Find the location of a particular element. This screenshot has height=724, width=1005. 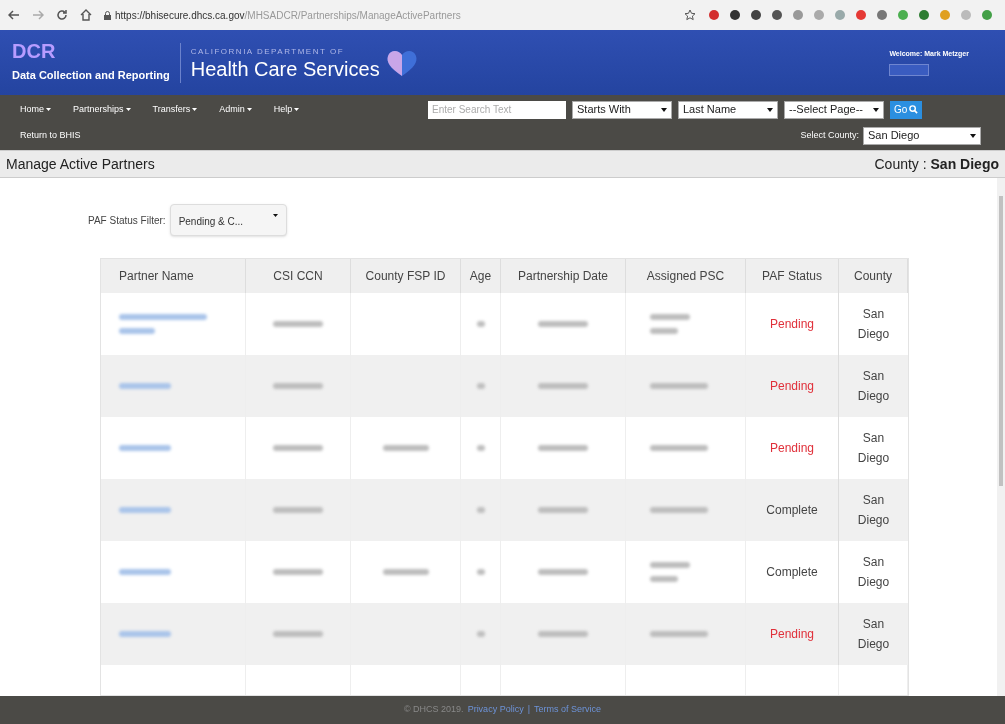

site-subtitle: Data Collection and Reporting is located at coordinates (91, 76).